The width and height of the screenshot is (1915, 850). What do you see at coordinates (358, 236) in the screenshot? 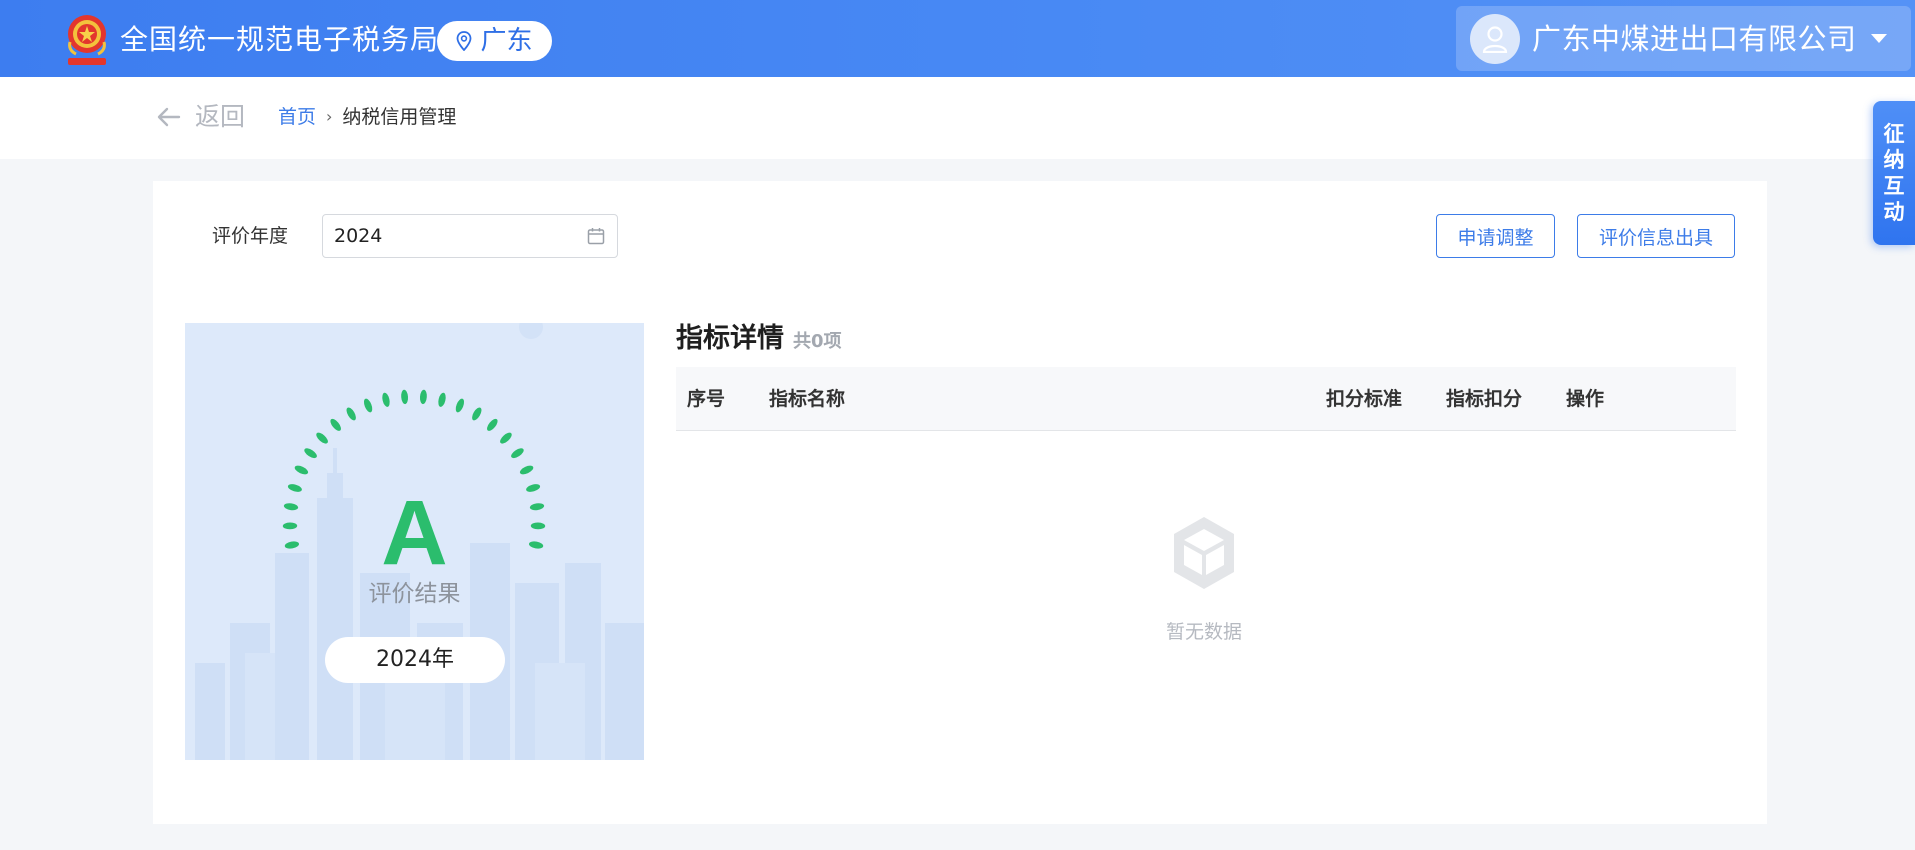
I see `year-value: 2024` at bounding box center [358, 236].